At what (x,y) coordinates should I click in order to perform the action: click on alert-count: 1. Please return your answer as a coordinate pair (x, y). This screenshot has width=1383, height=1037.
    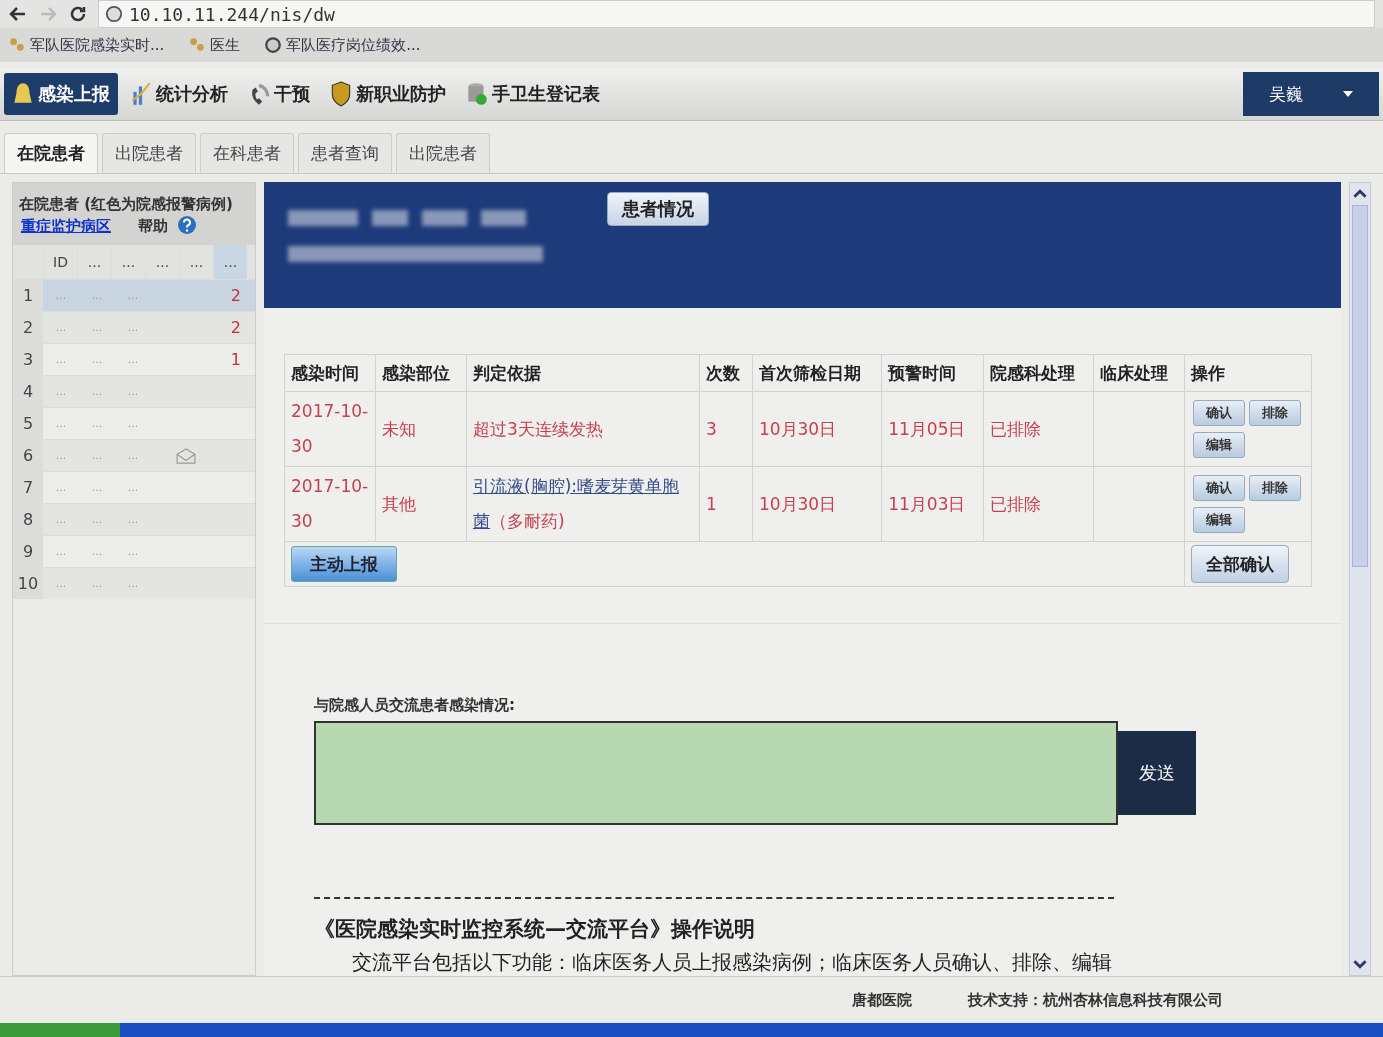
    Looking at the image, I should click on (235, 359).